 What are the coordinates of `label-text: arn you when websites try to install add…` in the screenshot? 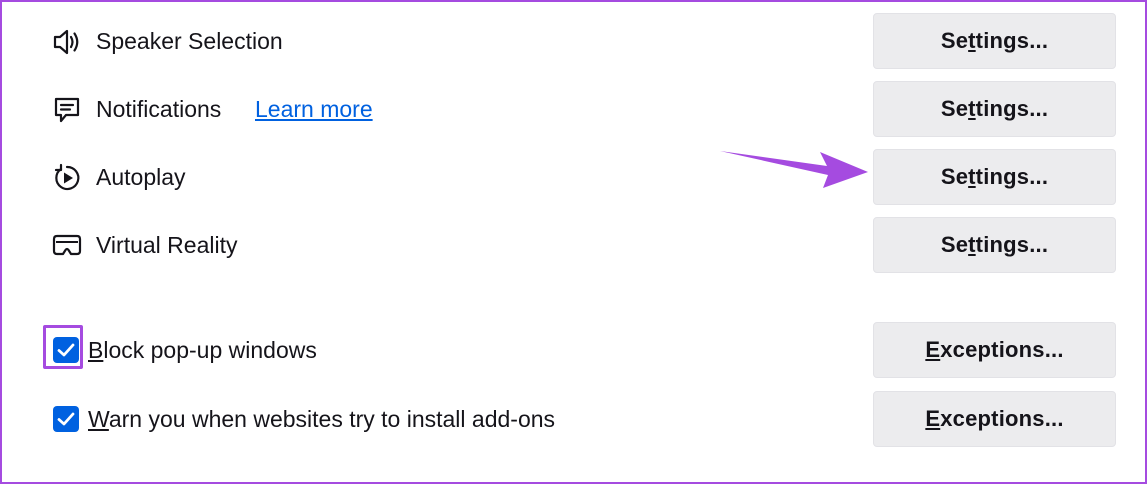 It's located at (332, 419).